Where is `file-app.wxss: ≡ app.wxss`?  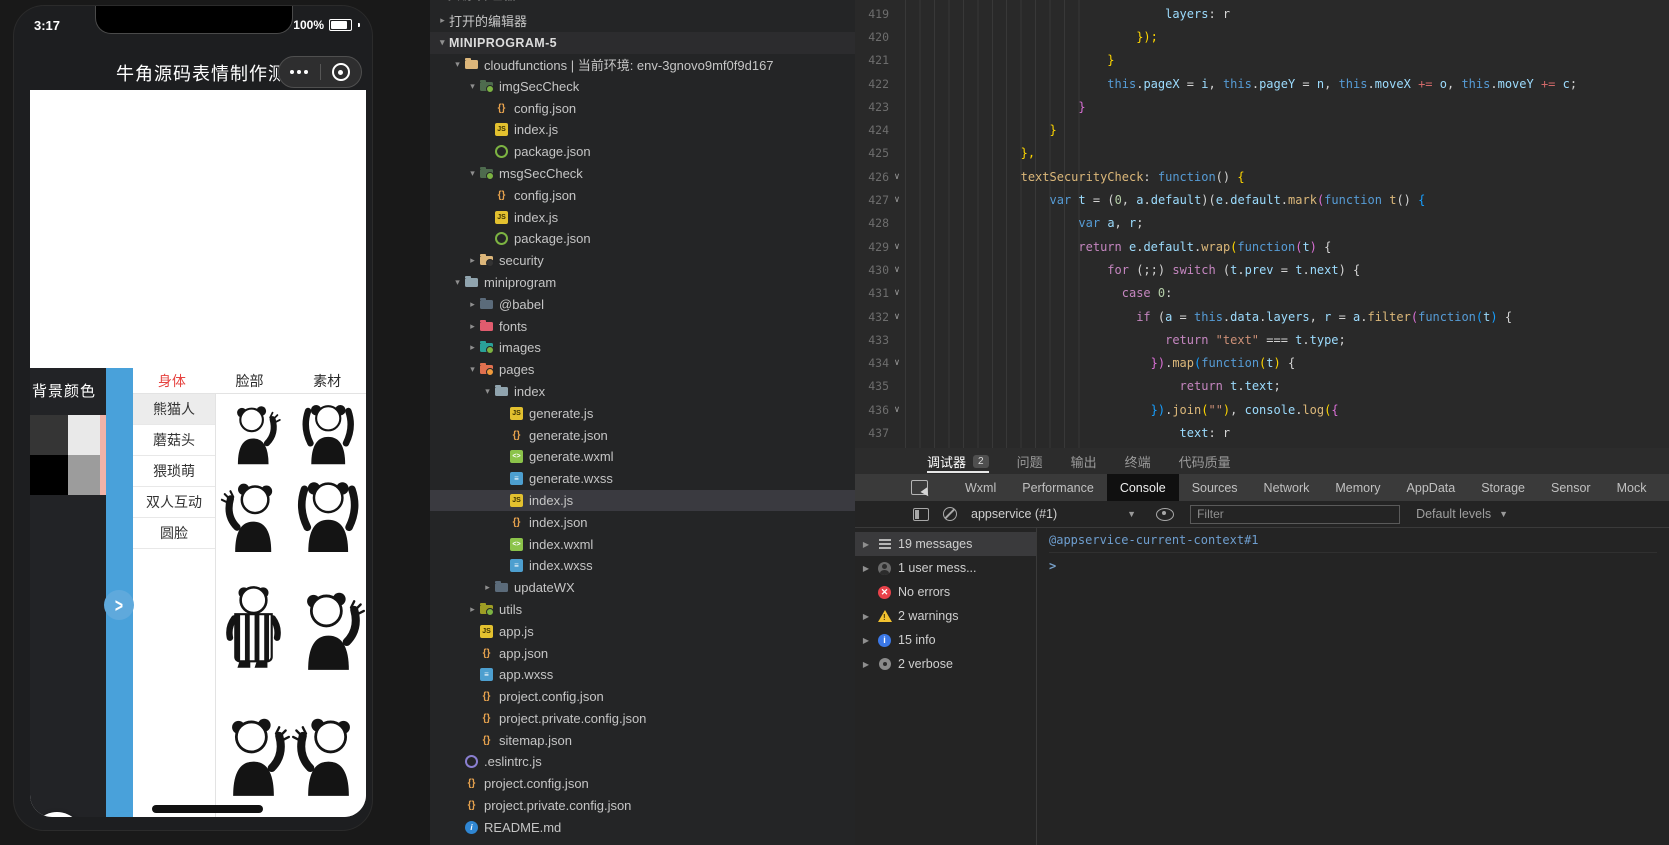
file-app.wxss: ≡ app.wxss is located at coordinates (642, 675).